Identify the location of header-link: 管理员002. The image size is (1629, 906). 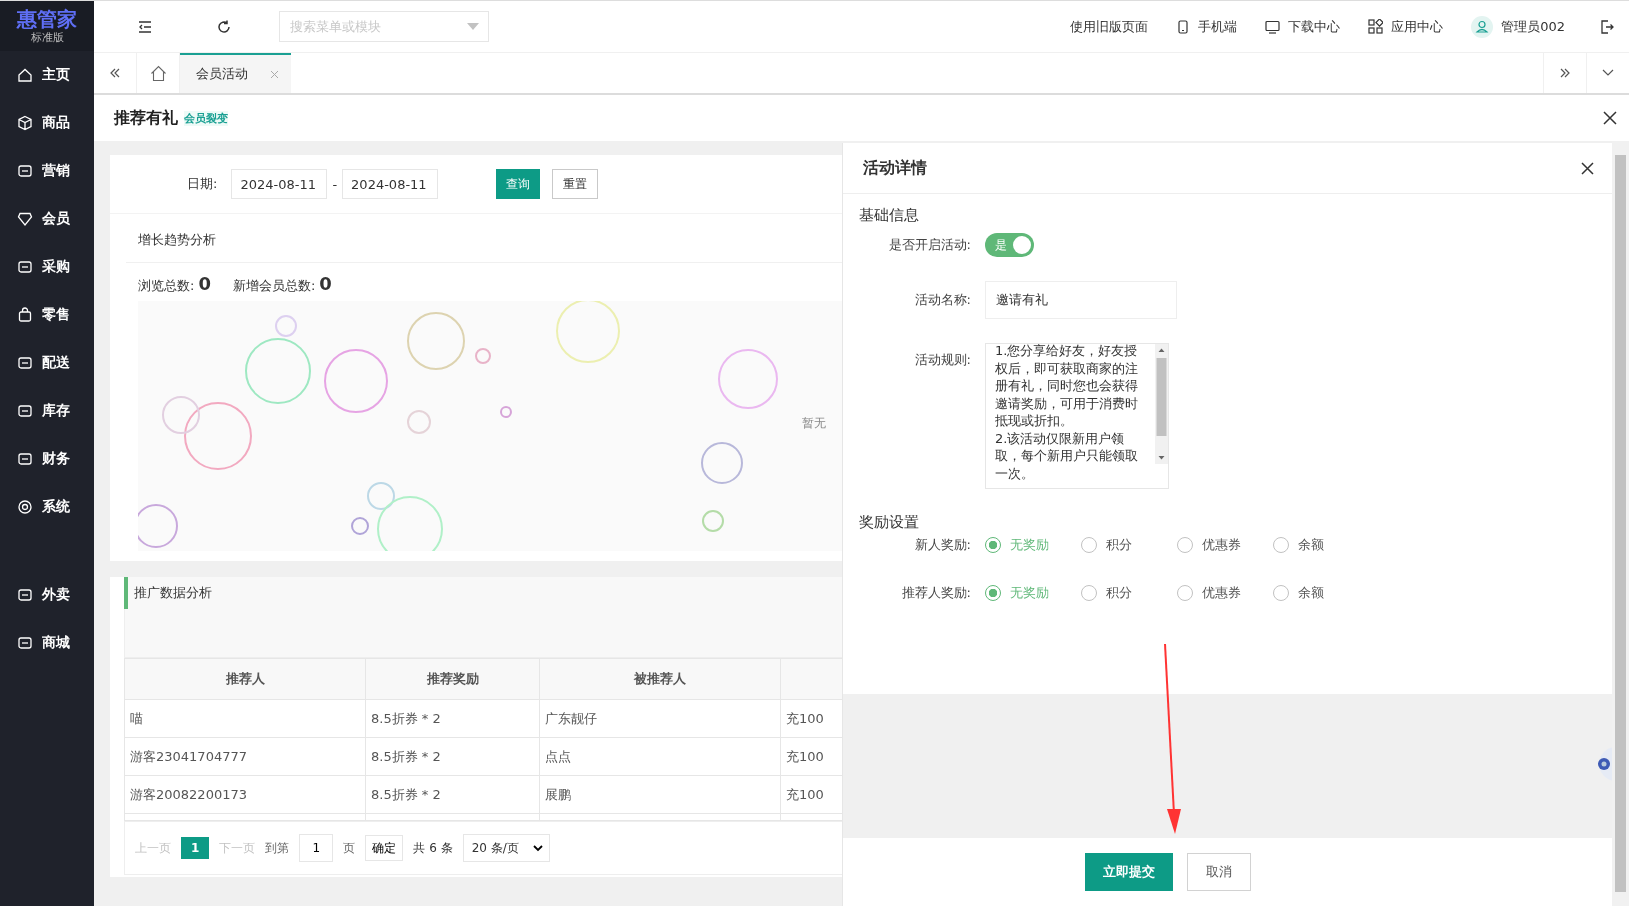
(1518, 26).